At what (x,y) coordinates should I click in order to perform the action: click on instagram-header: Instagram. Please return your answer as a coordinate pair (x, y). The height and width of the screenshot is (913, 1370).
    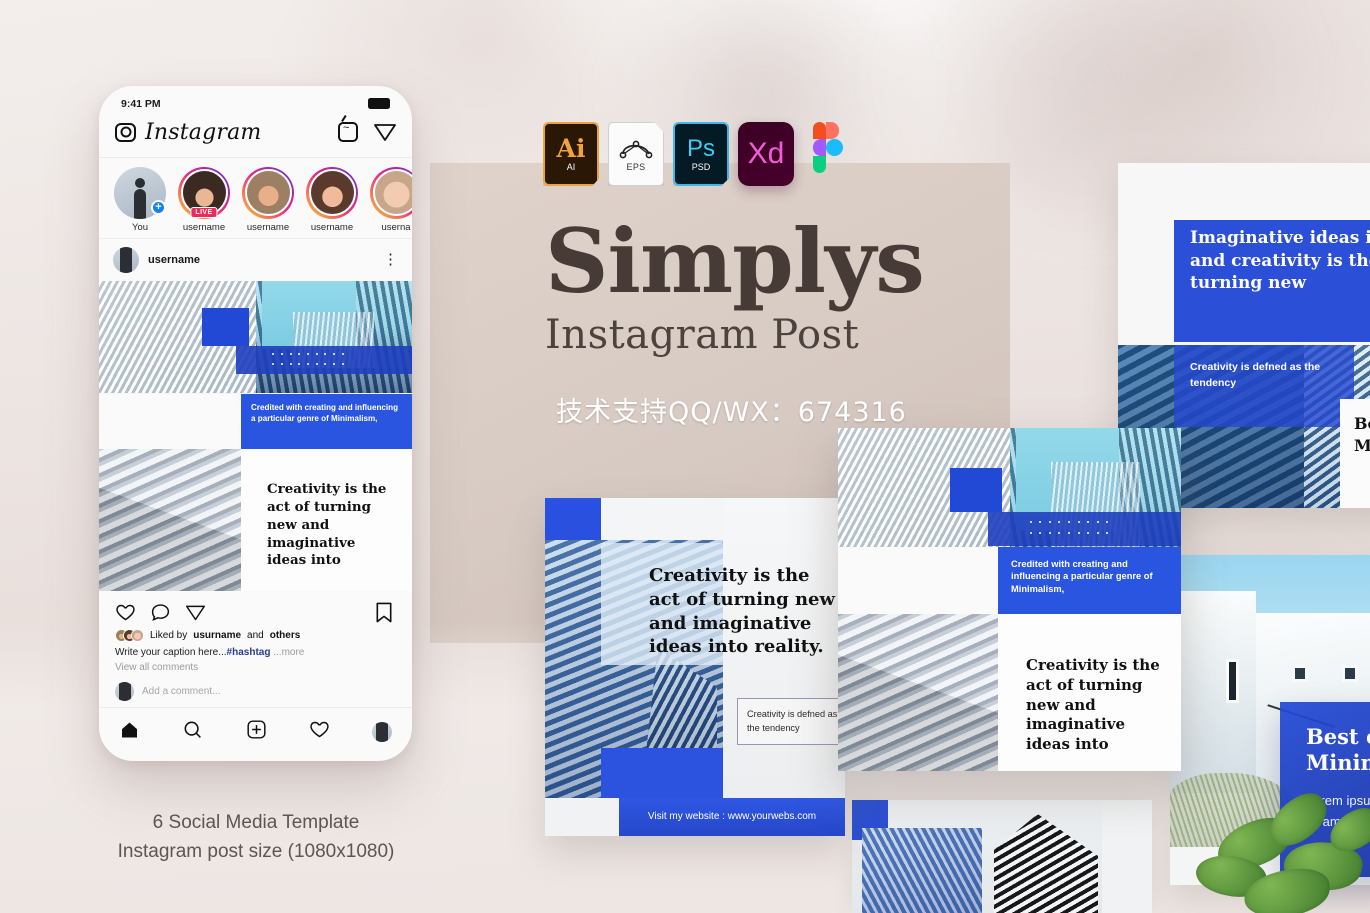
    Looking at the image, I should click on (255, 137).